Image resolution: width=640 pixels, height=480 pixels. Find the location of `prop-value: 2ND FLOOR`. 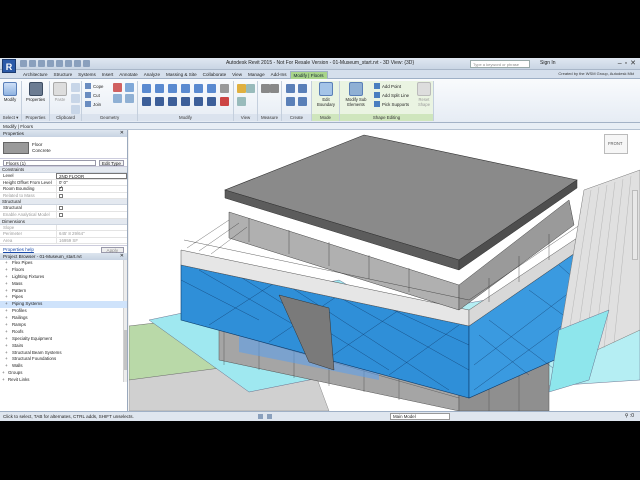

prop-value: 2ND FLOOR is located at coordinates (91, 176).